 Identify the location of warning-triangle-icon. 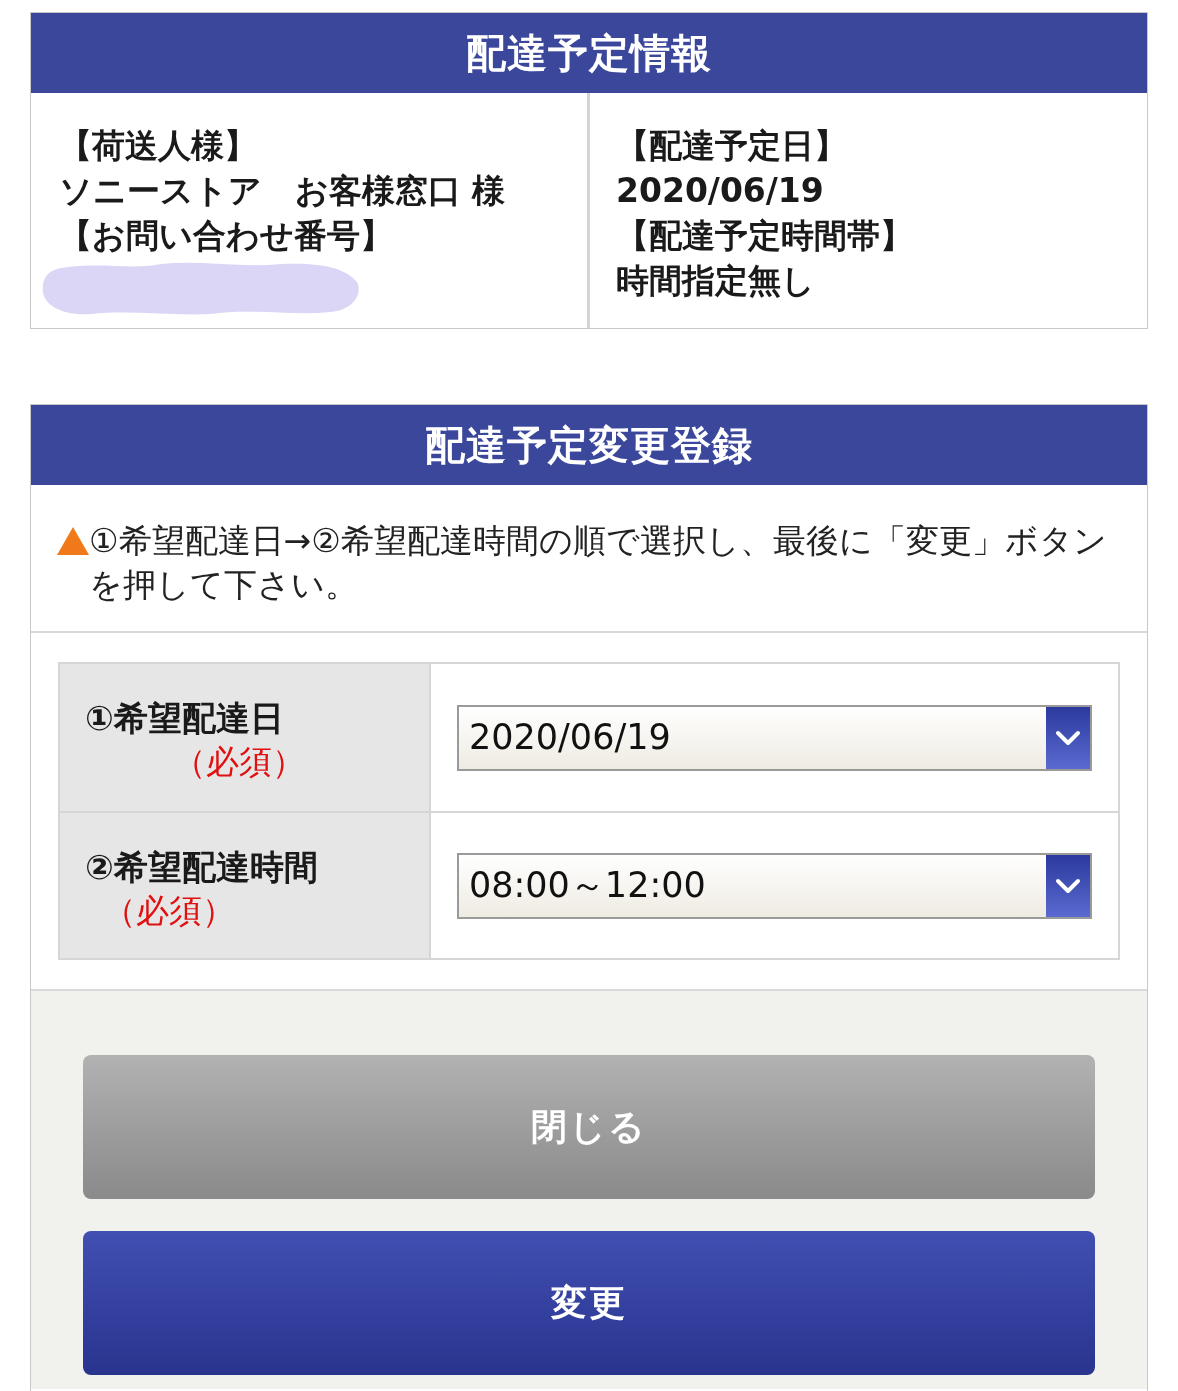
(73, 541).